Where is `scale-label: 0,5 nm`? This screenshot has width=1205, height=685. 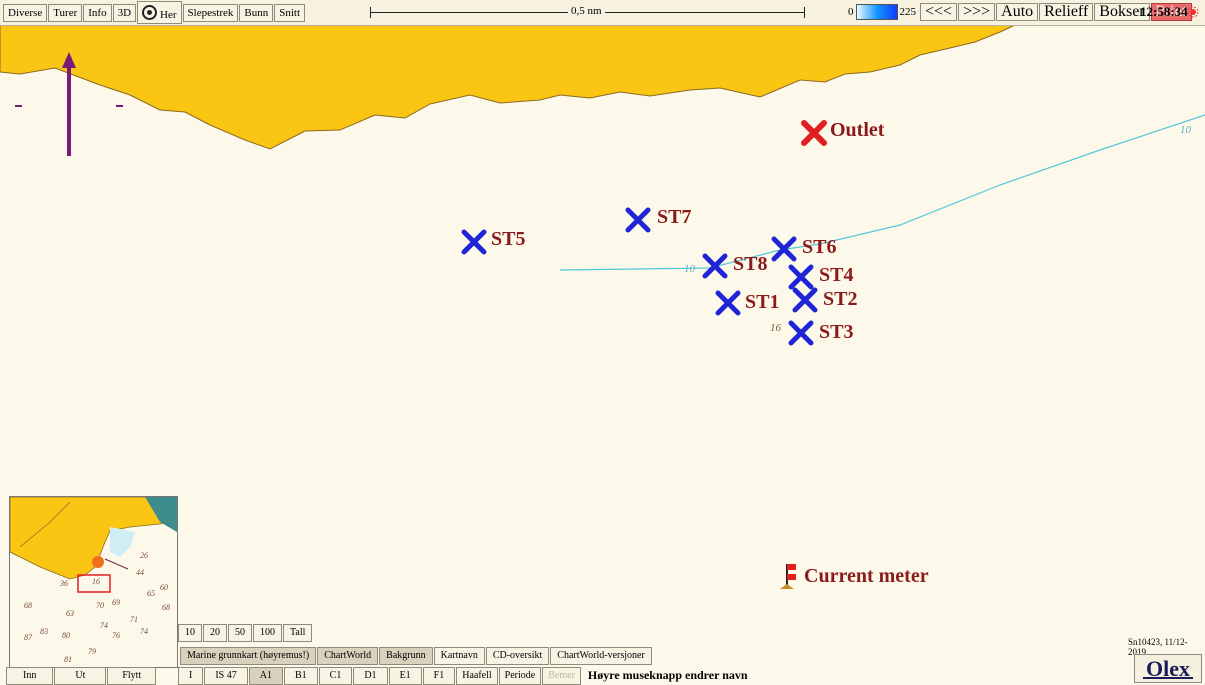 scale-label: 0,5 nm is located at coordinates (586, 11).